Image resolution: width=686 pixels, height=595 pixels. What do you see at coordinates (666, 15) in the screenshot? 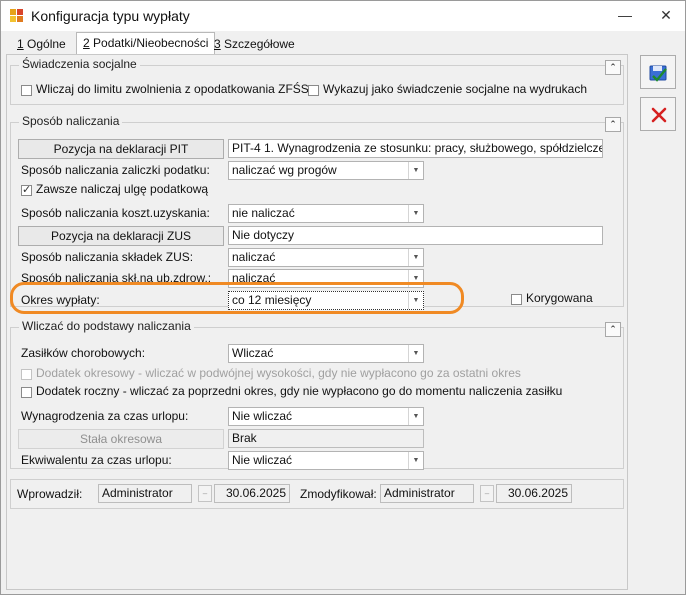
I see `close-button: ✕` at bounding box center [666, 15].